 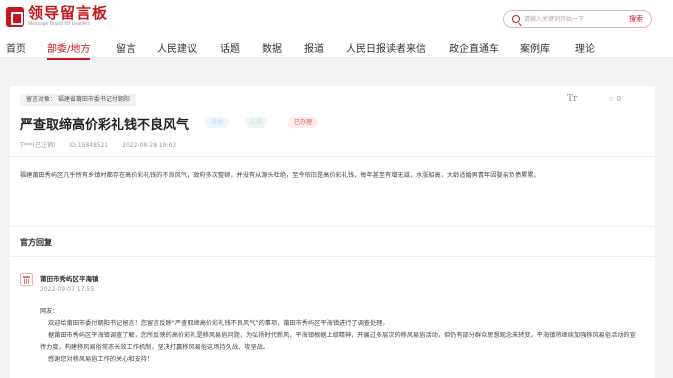 What do you see at coordinates (256, 122) in the screenshot?
I see `field-tag: 三农` at bounding box center [256, 122].